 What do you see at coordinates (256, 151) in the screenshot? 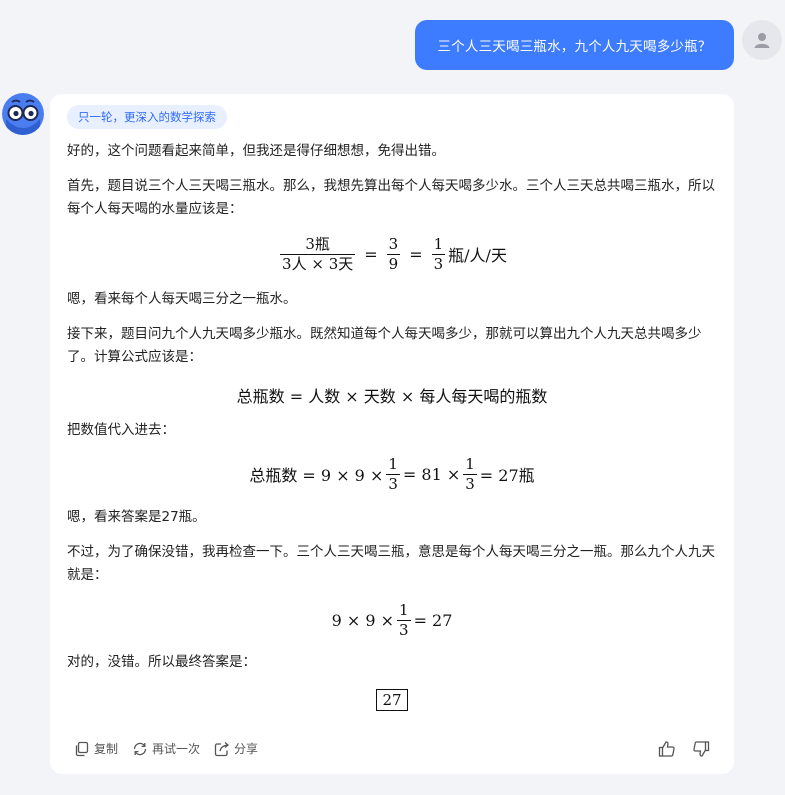
I see `answer-paragraph: 好的，这个问题看起来简单，但我还是得仔细想想，免得出错。` at bounding box center [256, 151].